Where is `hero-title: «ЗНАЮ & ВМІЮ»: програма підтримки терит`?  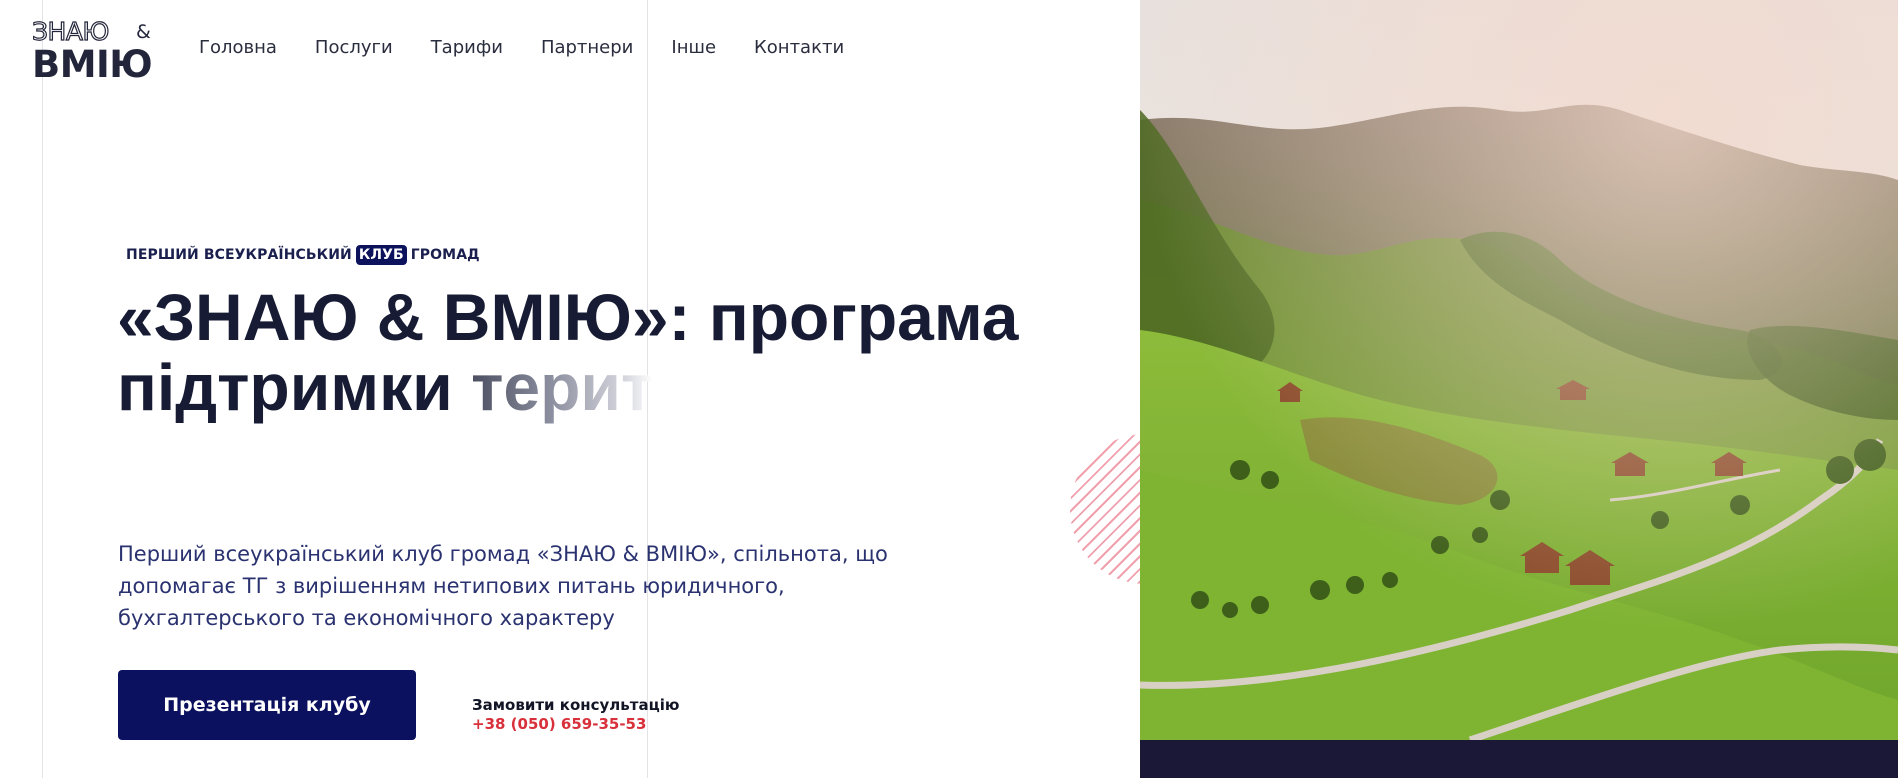 hero-title: «ЗНАЮ & ВМІЮ»: програма підтримки терит is located at coordinates (582, 352).